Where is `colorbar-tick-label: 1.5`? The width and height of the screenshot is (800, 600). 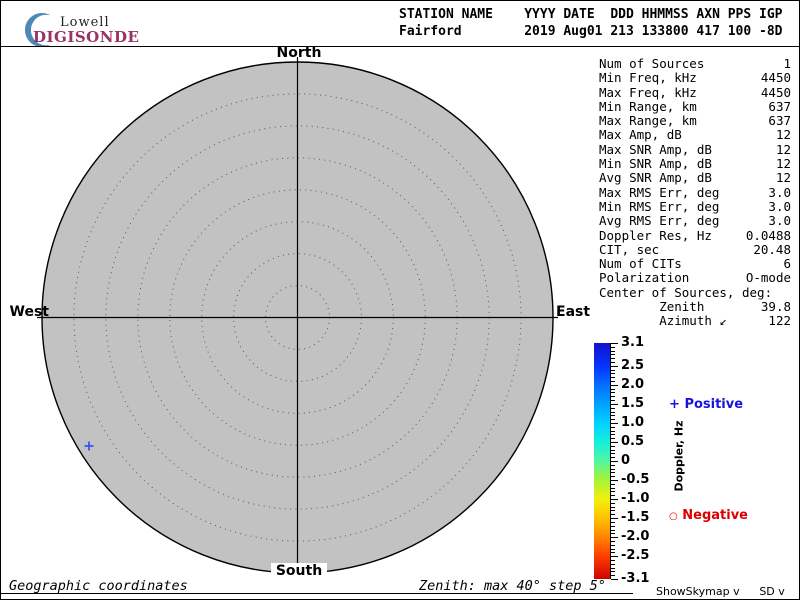 colorbar-tick-label: 1.5 is located at coordinates (633, 403).